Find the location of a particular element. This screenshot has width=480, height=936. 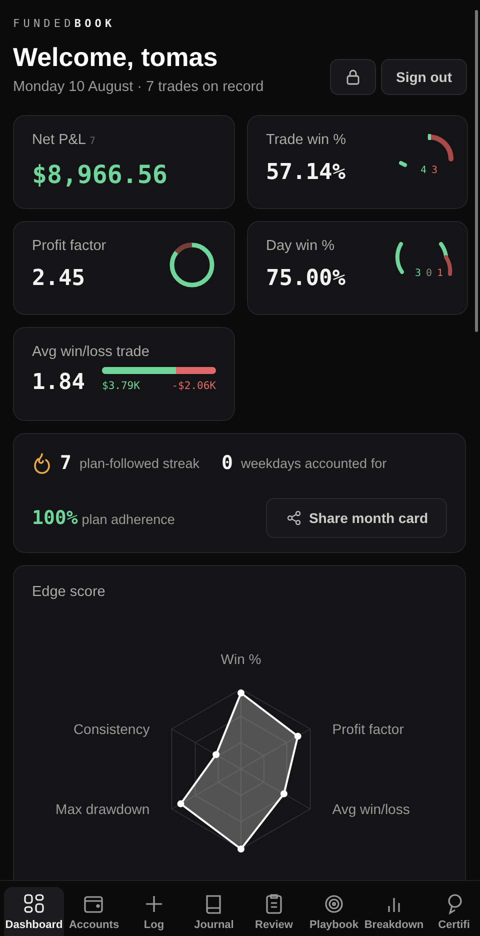

trade-count: 7 is located at coordinates (93, 141).